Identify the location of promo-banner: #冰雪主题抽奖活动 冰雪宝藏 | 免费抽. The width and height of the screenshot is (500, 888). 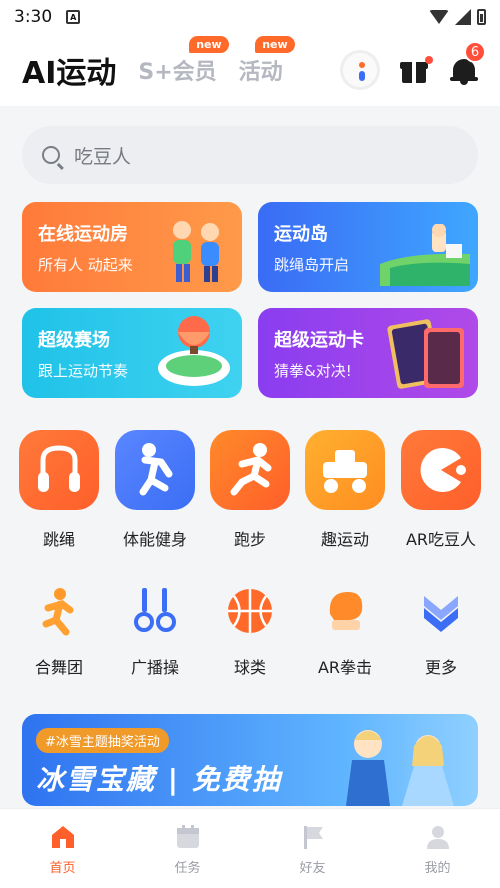
(250, 760).